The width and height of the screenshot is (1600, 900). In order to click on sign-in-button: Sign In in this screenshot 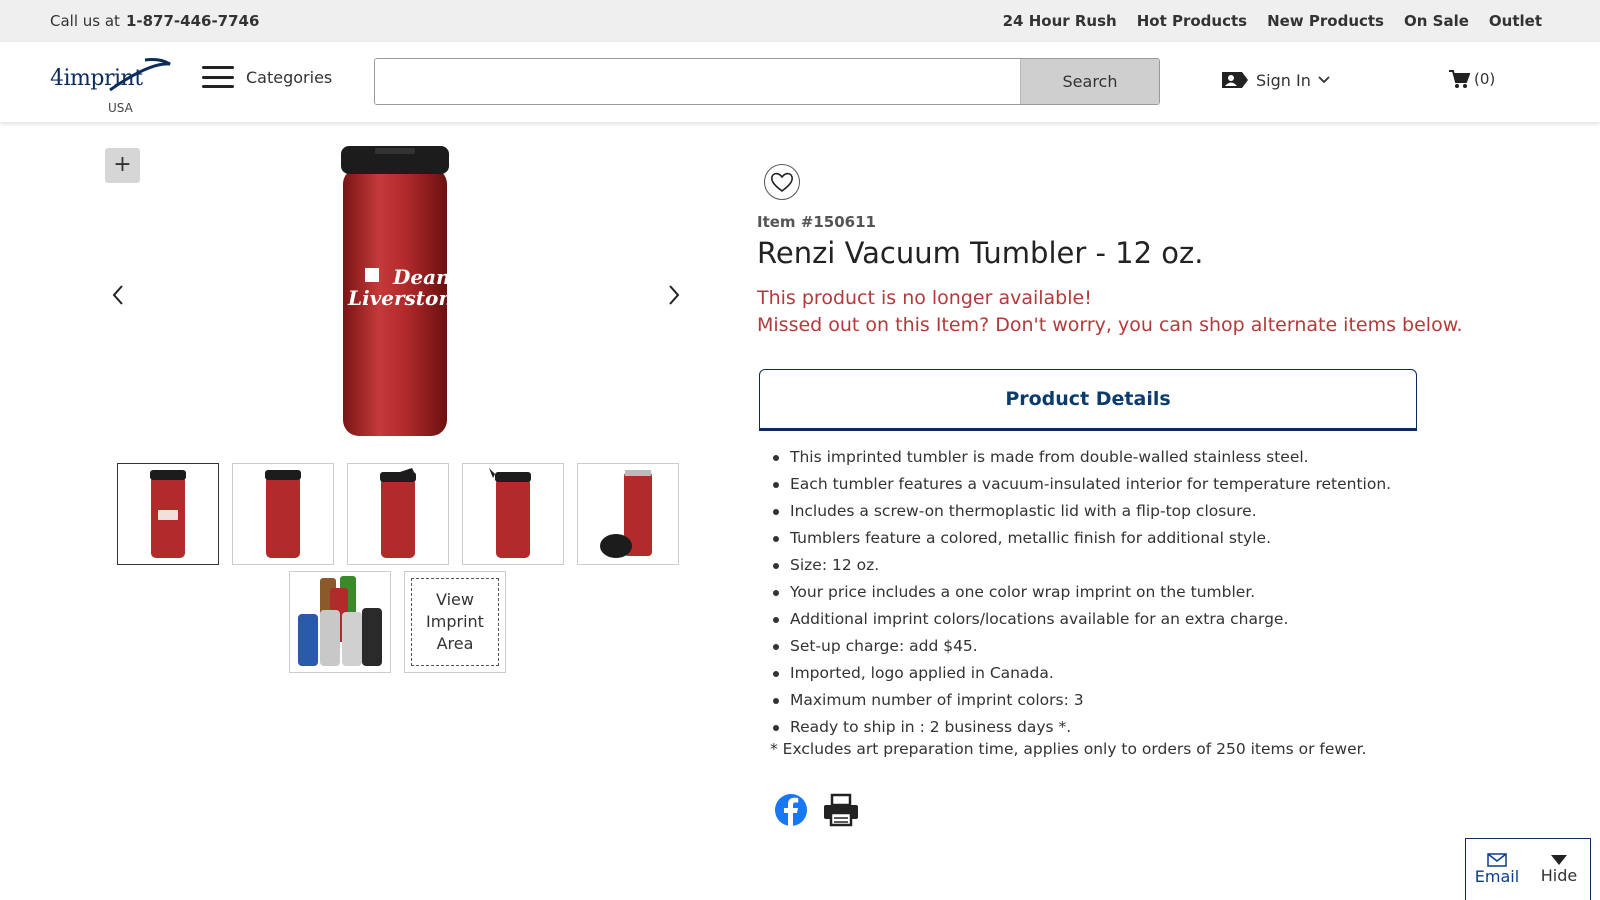, I will do `click(1275, 80)`.